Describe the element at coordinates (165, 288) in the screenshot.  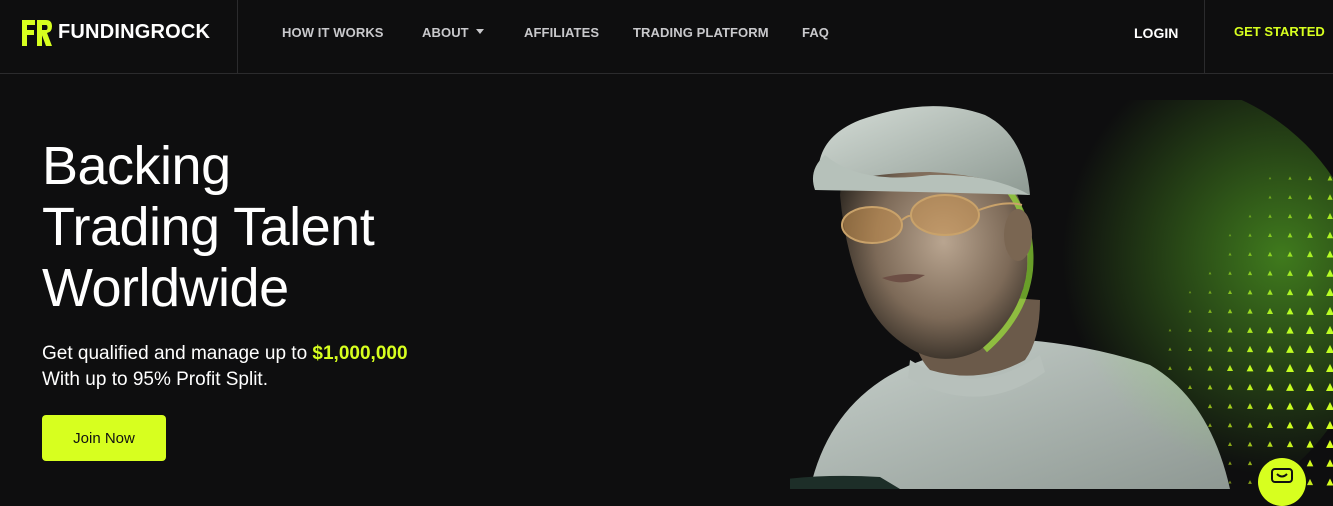
I see `hero-title-line-3: Worldwide` at that location.